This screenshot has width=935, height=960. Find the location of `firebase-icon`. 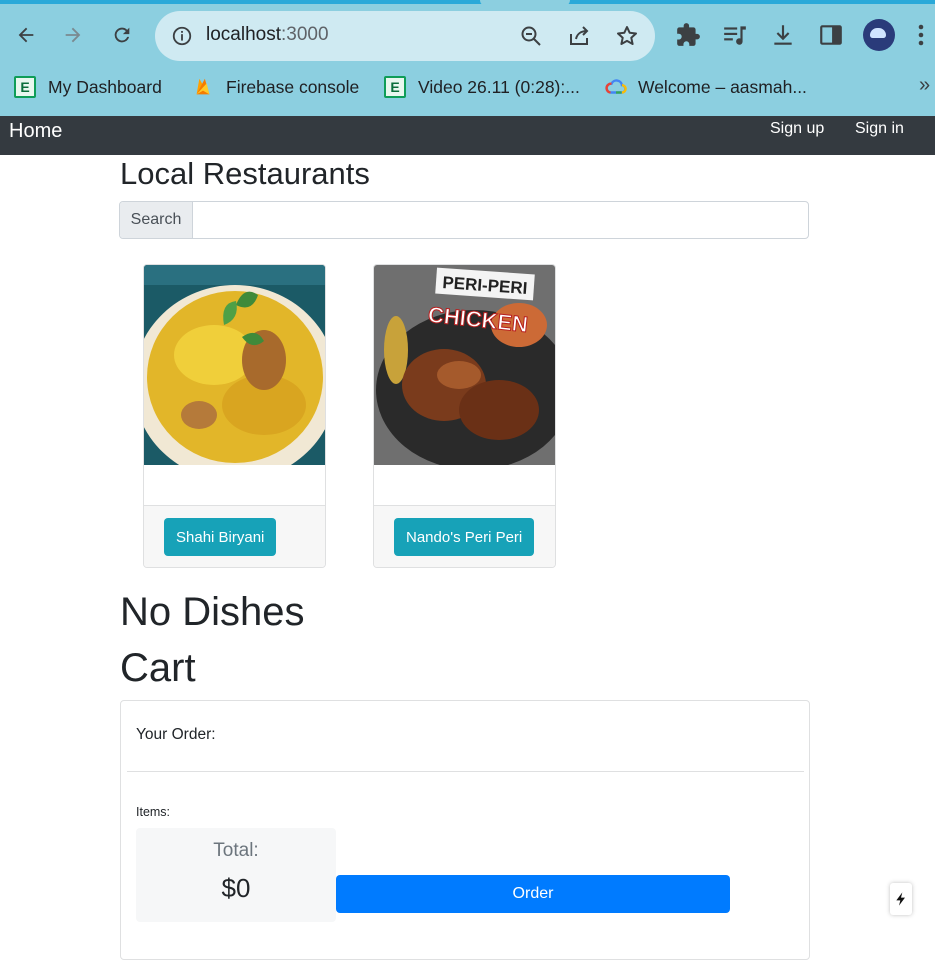

firebase-icon is located at coordinates (203, 87).